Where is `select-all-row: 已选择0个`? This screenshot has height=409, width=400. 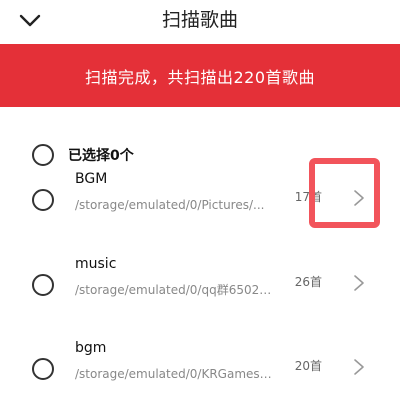
select-all-row: 已选择0个 is located at coordinates (83, 155).